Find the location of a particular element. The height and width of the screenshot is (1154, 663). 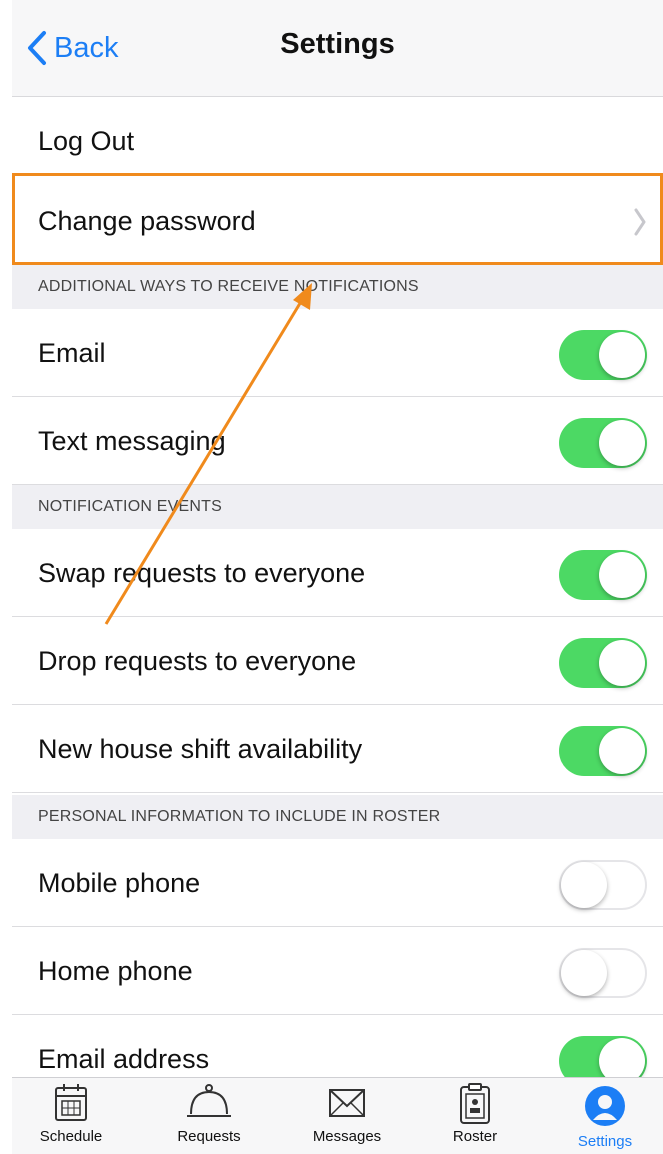

tab-messages: Messages is located at coordinates (347, 1116).